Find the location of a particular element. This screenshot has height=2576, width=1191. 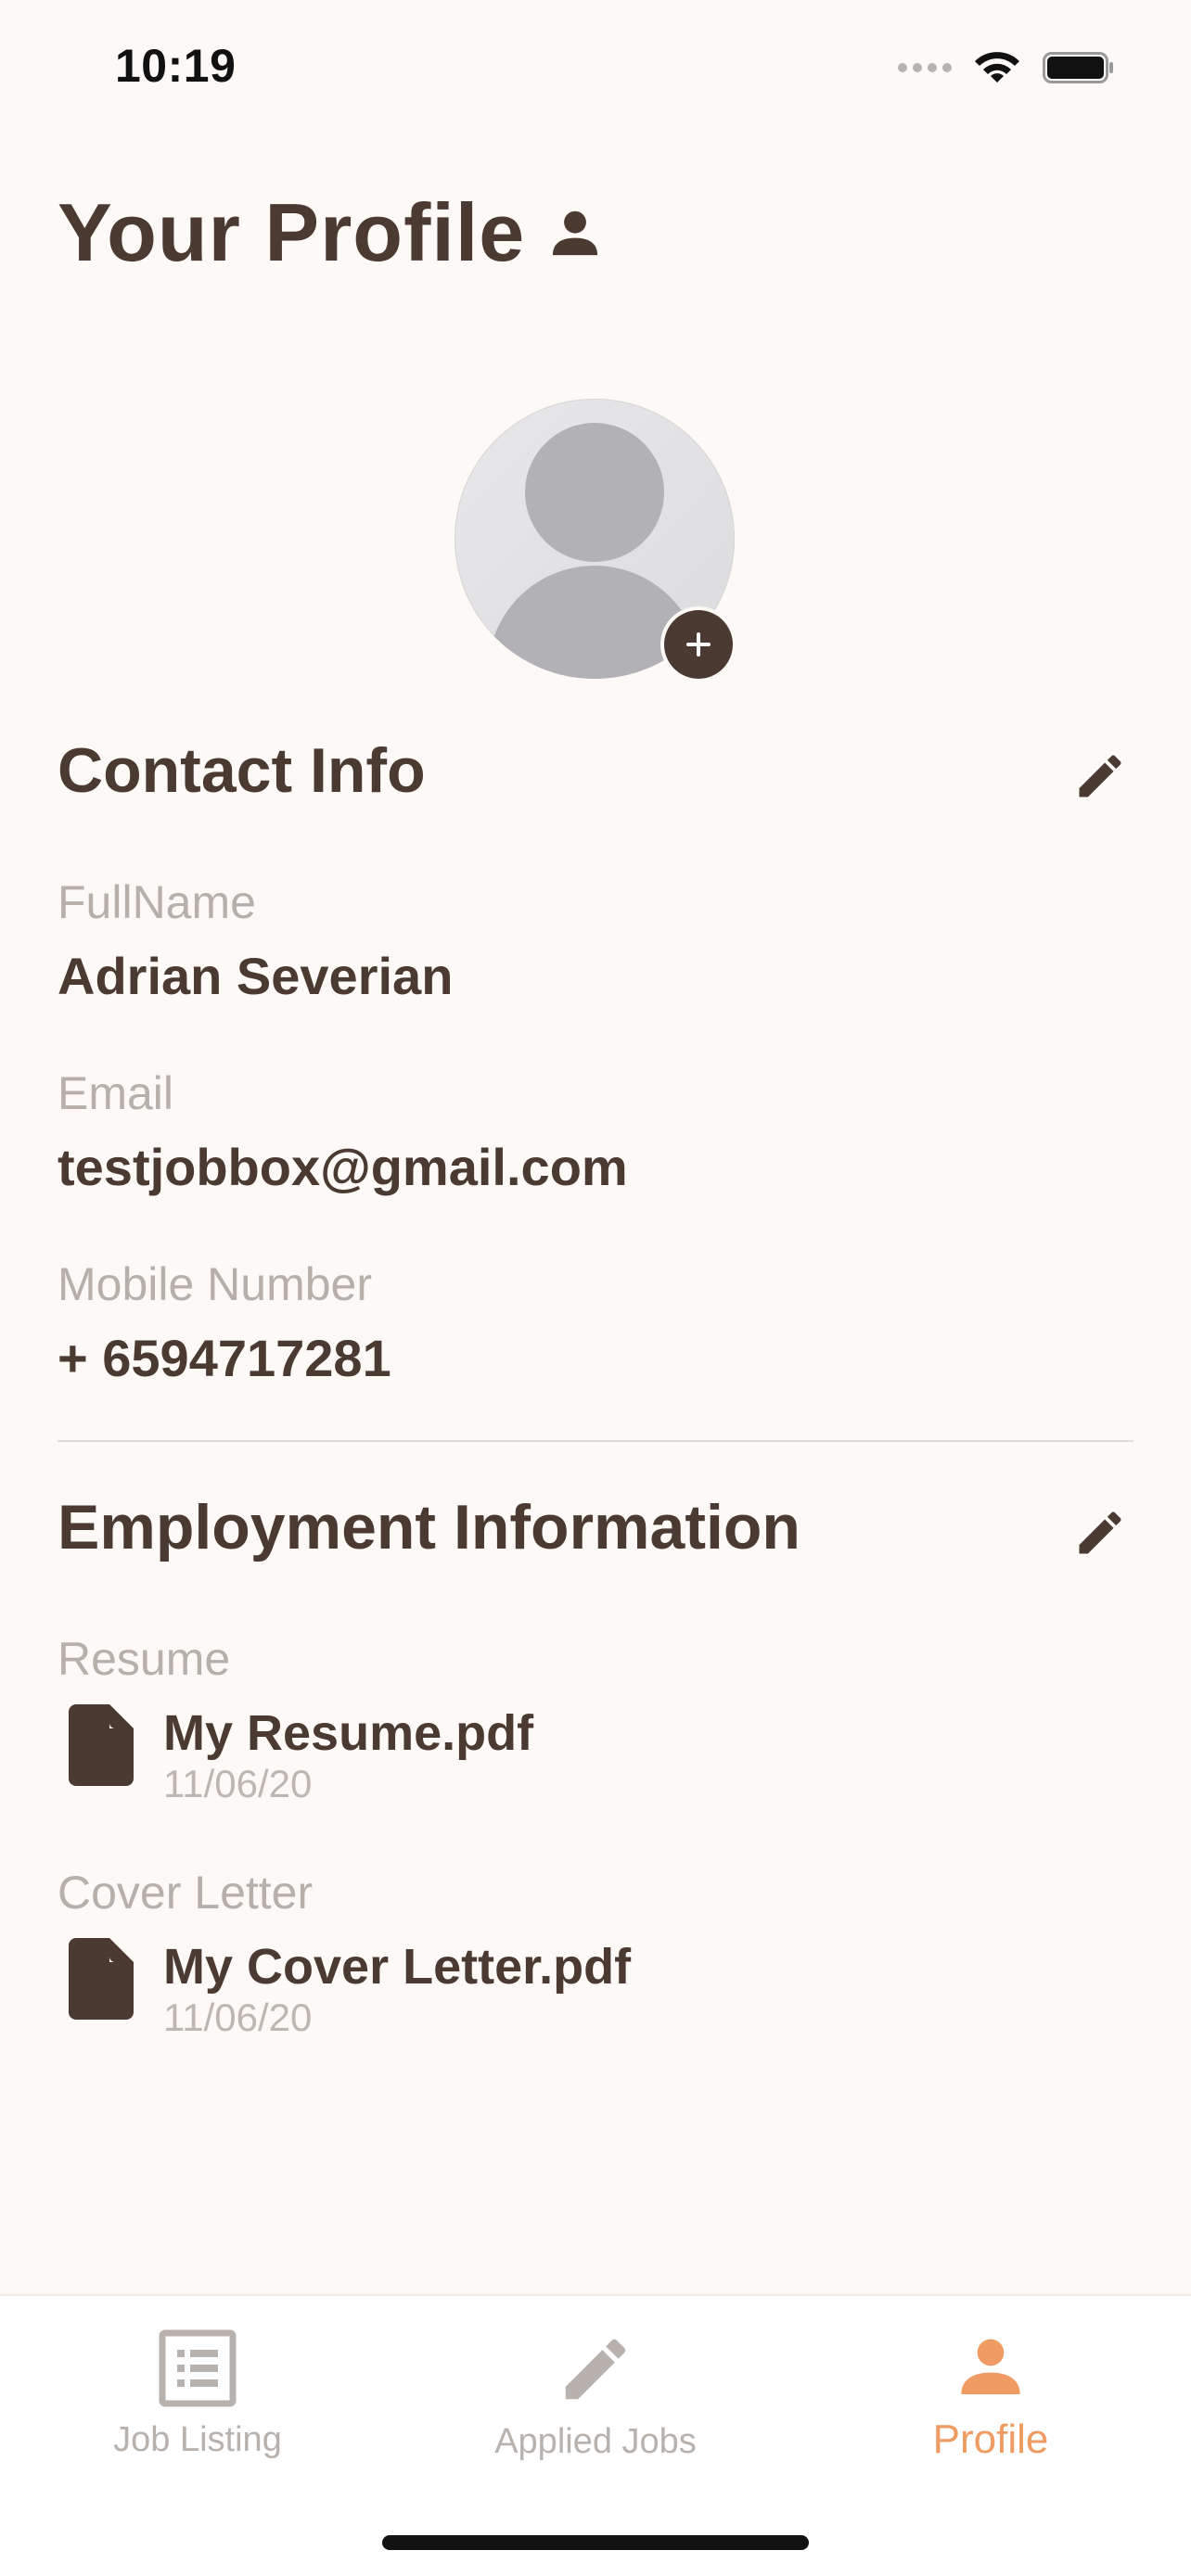

avatar-placeholder-head is located at coordinates (594, 492).